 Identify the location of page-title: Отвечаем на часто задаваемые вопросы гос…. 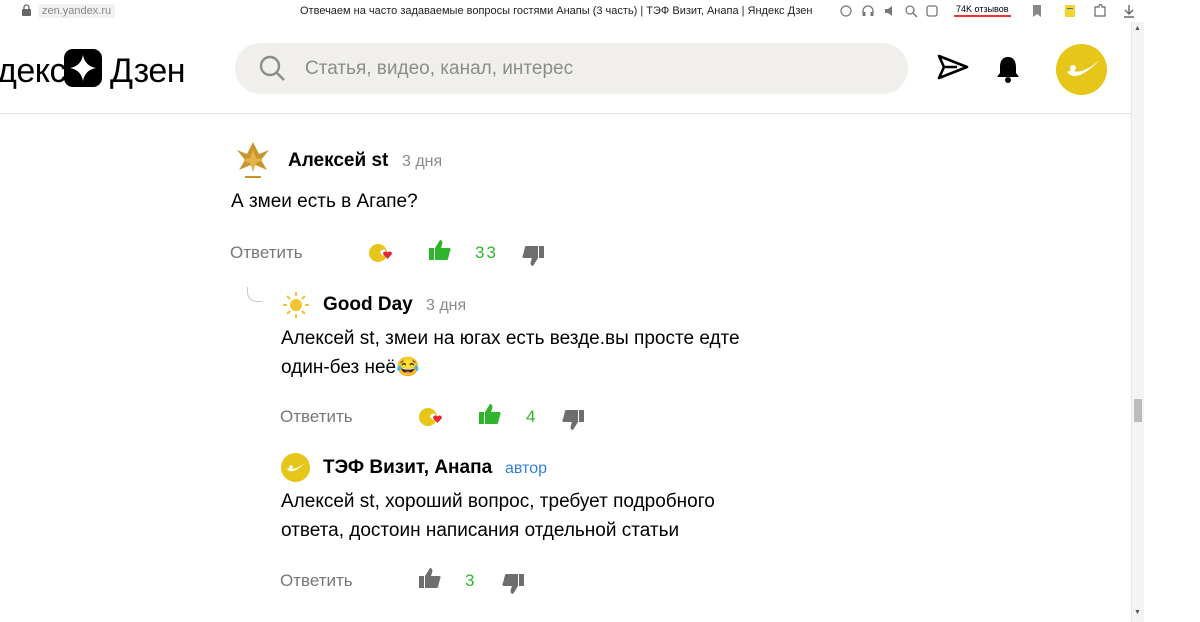
(556, 11).